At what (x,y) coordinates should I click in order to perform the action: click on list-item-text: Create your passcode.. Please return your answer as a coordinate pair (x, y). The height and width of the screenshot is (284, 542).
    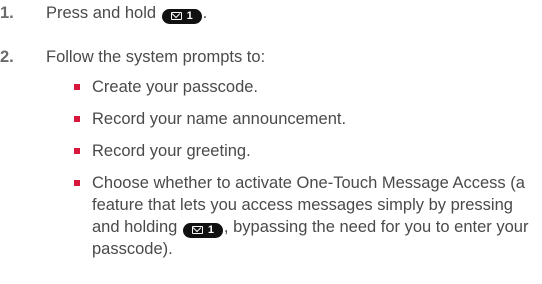
    Looking at the image, I should click on (175, 87).